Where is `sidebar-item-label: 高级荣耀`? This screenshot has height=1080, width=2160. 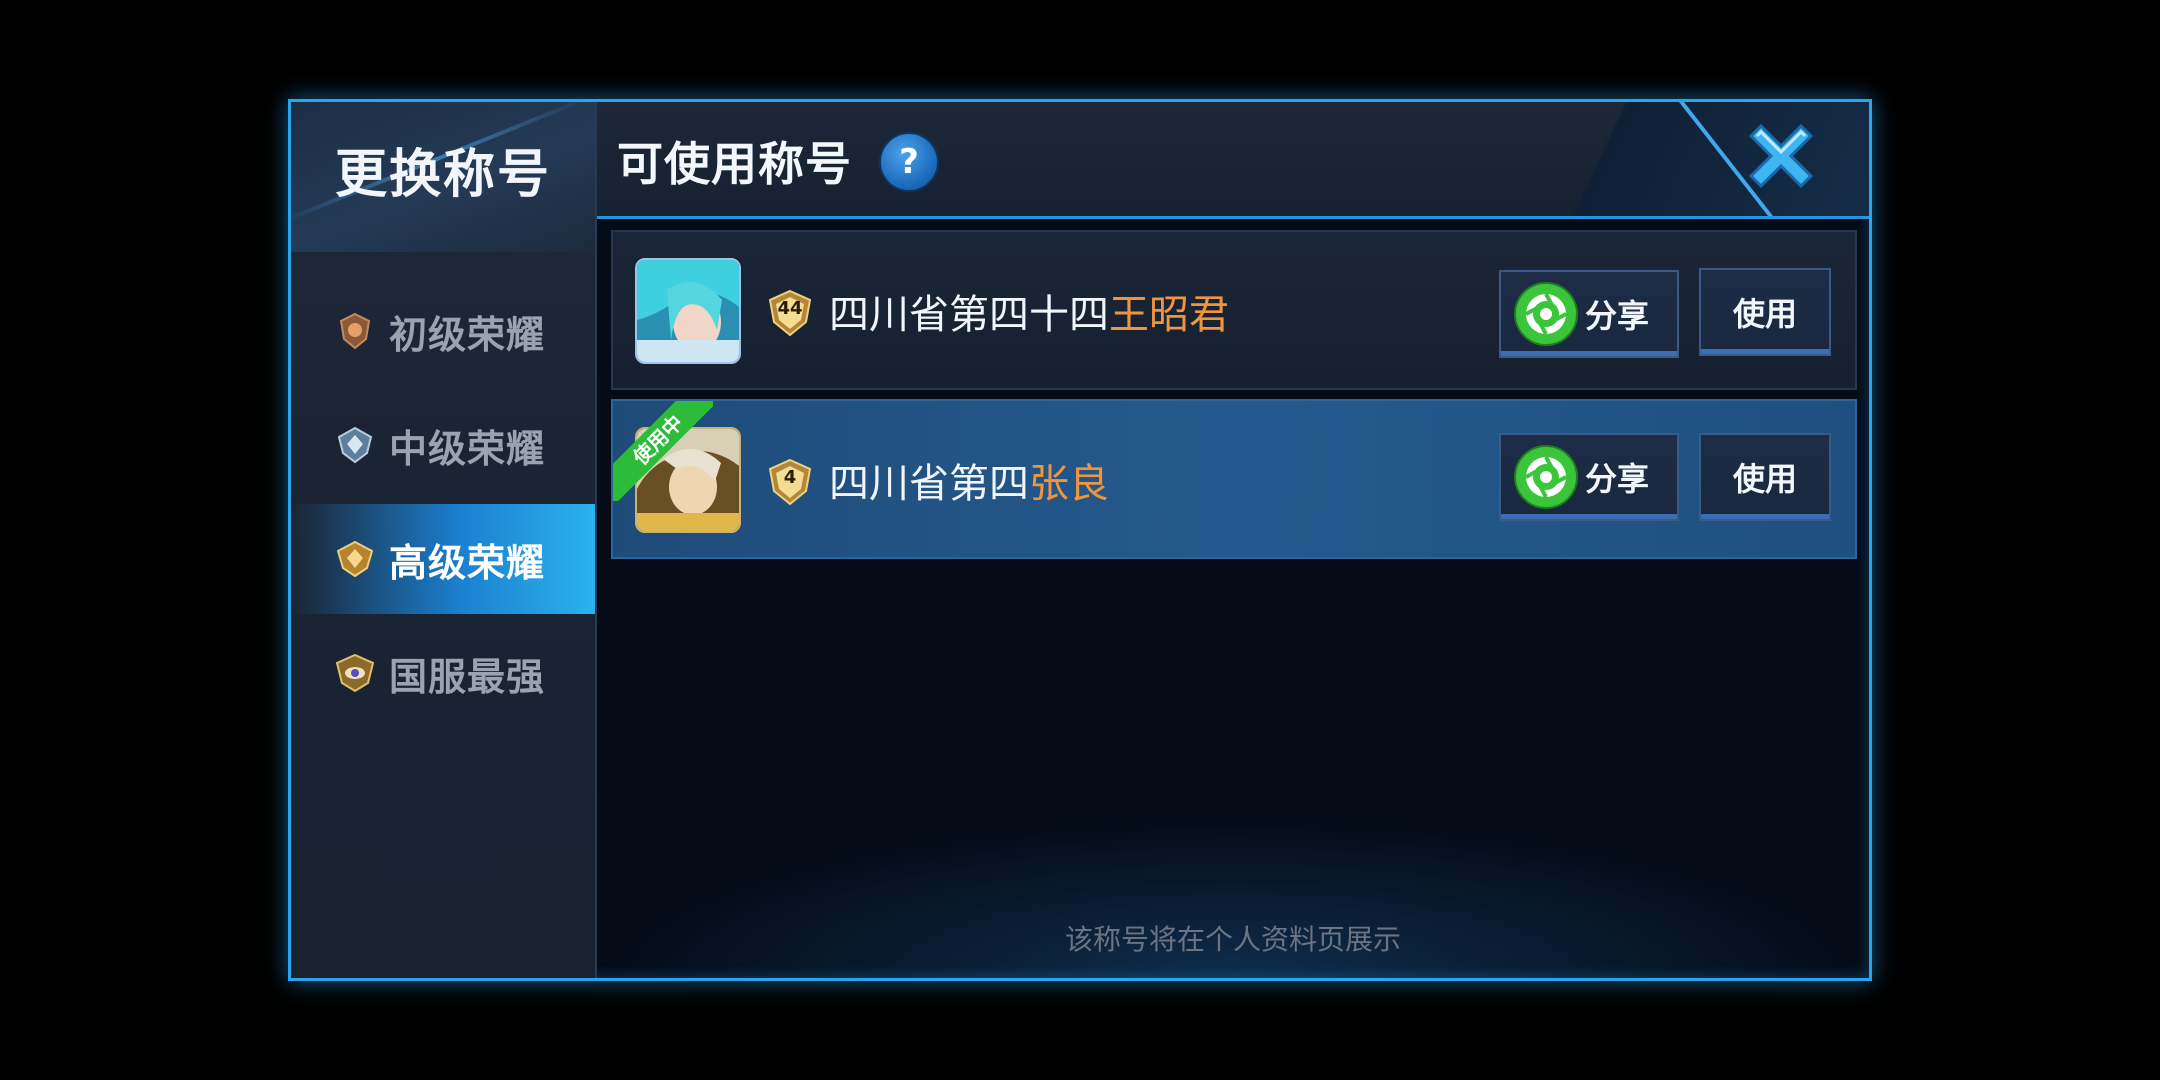 sidebar-item-label: 高级荣耀 is located at coordinates (467, 562).